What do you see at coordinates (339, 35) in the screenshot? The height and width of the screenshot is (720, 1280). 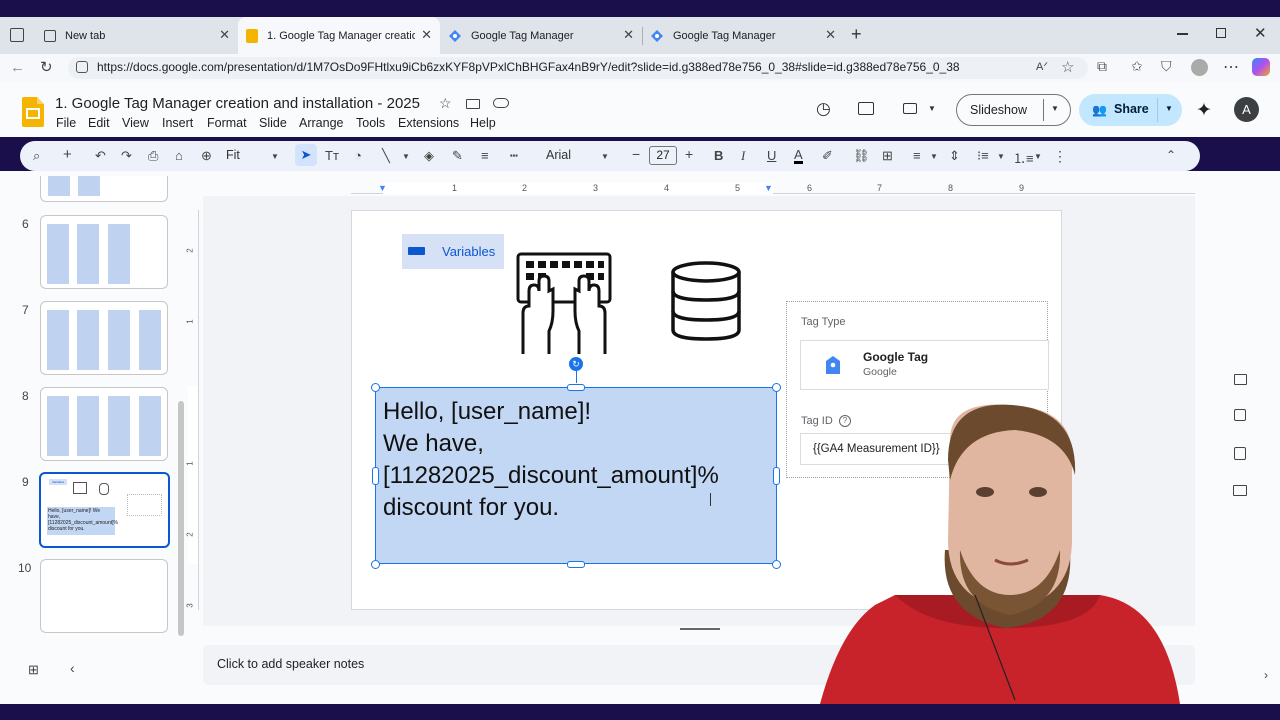 I see `tab-slides-doc: 1. Google Tag Manager creation a ✕` at bounding box center [339, 35].